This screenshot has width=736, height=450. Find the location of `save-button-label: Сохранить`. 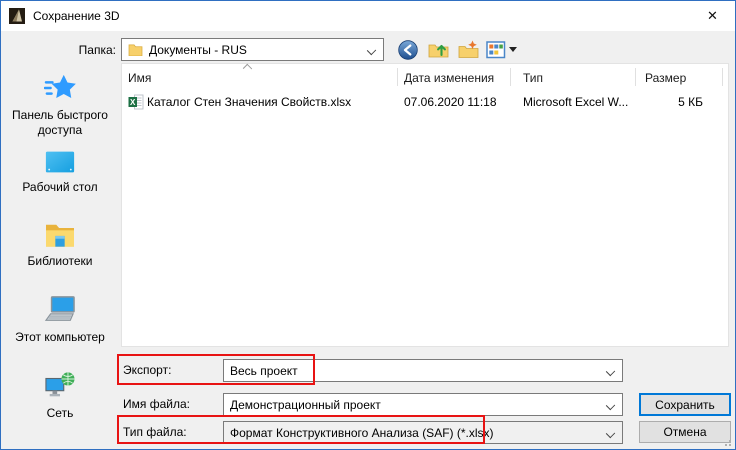

save-button-label: Сохранить is located at coordinates (685, 404).